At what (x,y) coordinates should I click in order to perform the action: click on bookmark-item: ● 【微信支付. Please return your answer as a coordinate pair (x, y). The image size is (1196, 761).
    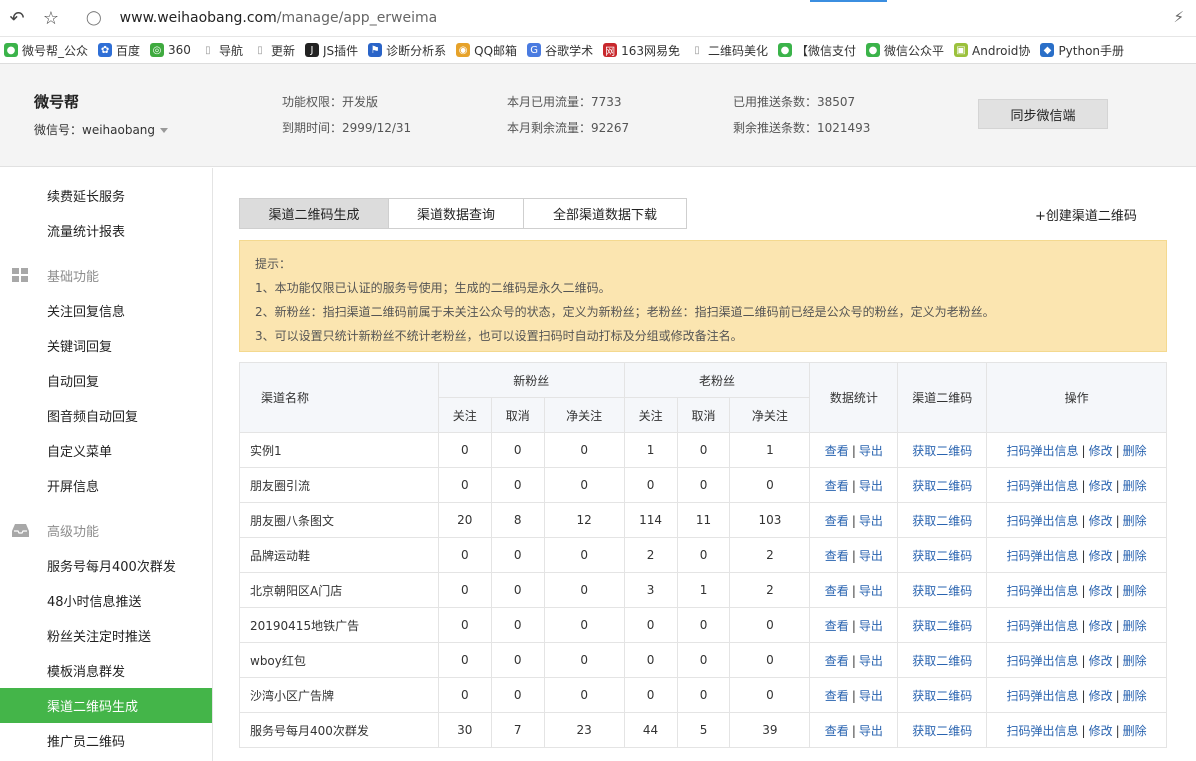
    Looking at the image, I should click on (817, 50).